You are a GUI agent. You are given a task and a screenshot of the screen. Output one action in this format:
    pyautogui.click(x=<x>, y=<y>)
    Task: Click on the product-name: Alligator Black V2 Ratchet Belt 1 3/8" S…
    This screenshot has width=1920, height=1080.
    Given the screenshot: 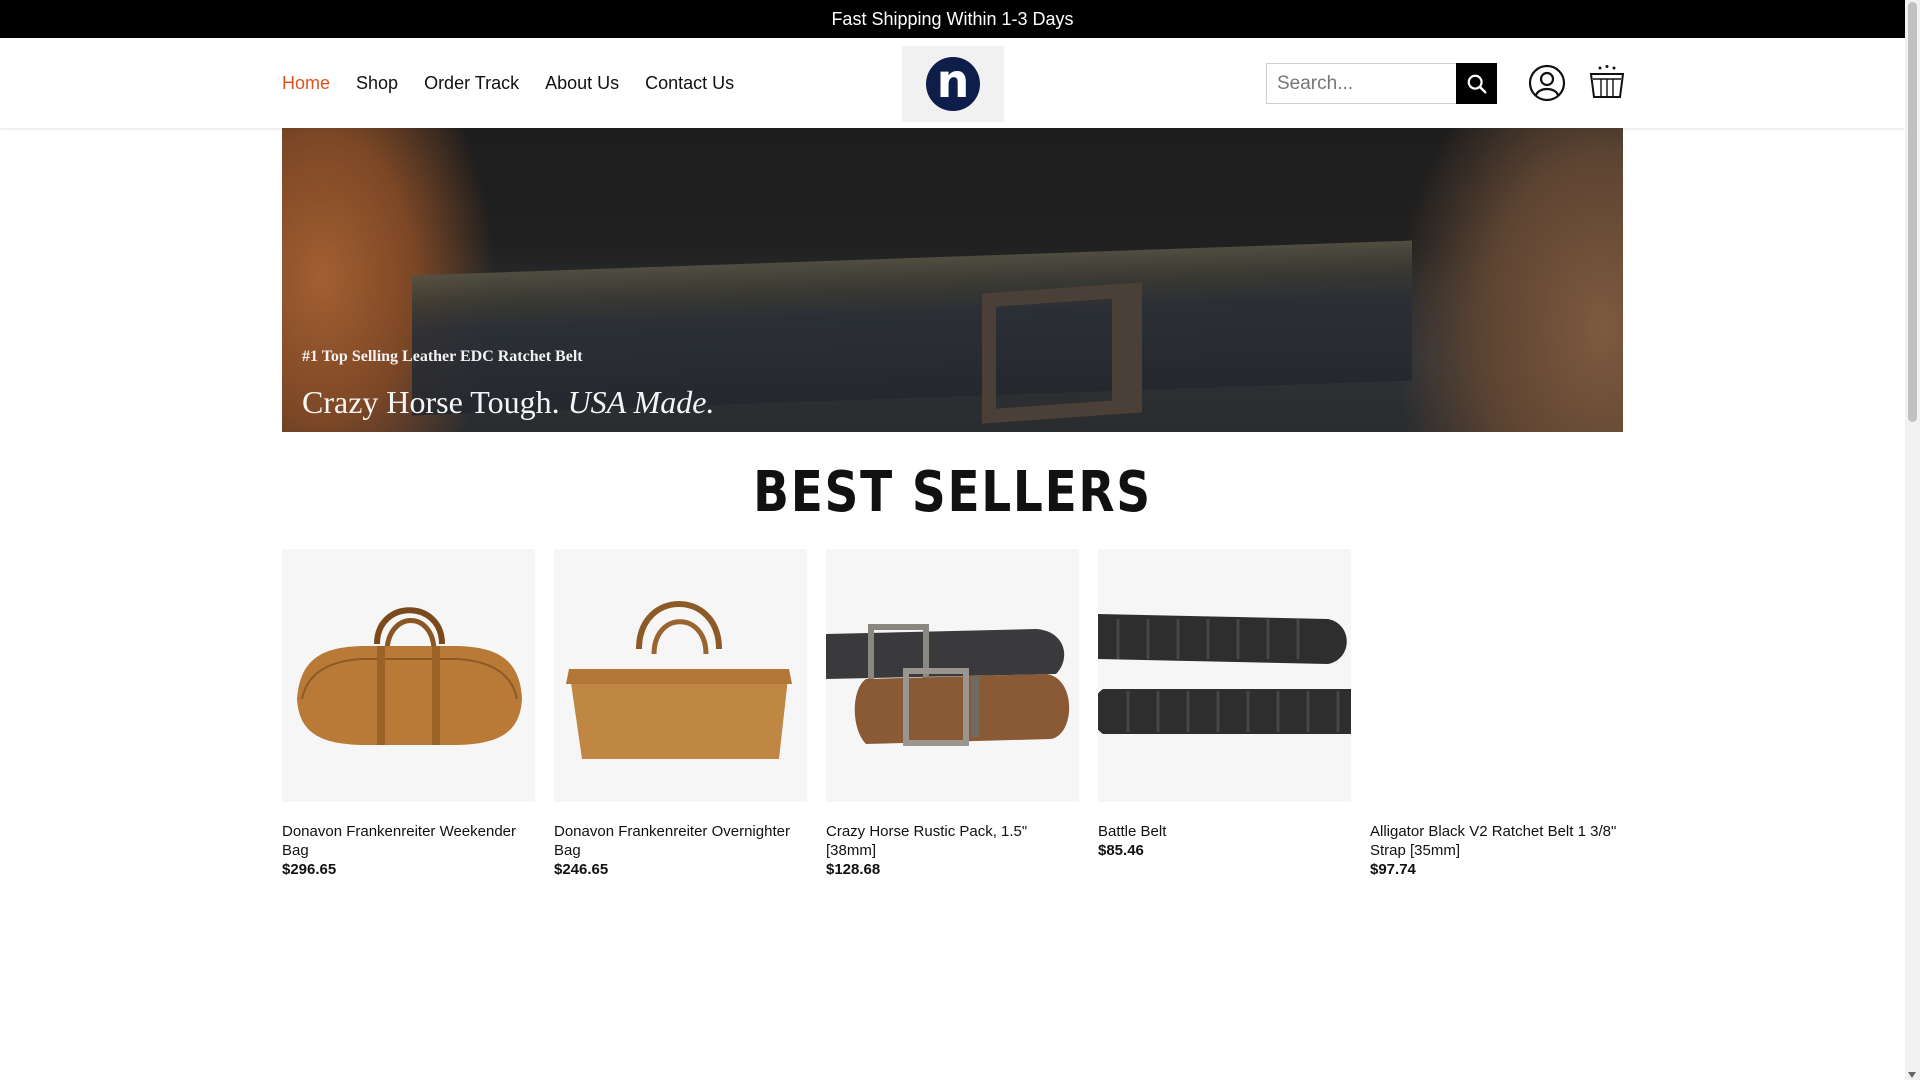 What is the action you would take?
    pyautogui.click(x=1496, y=841)
    